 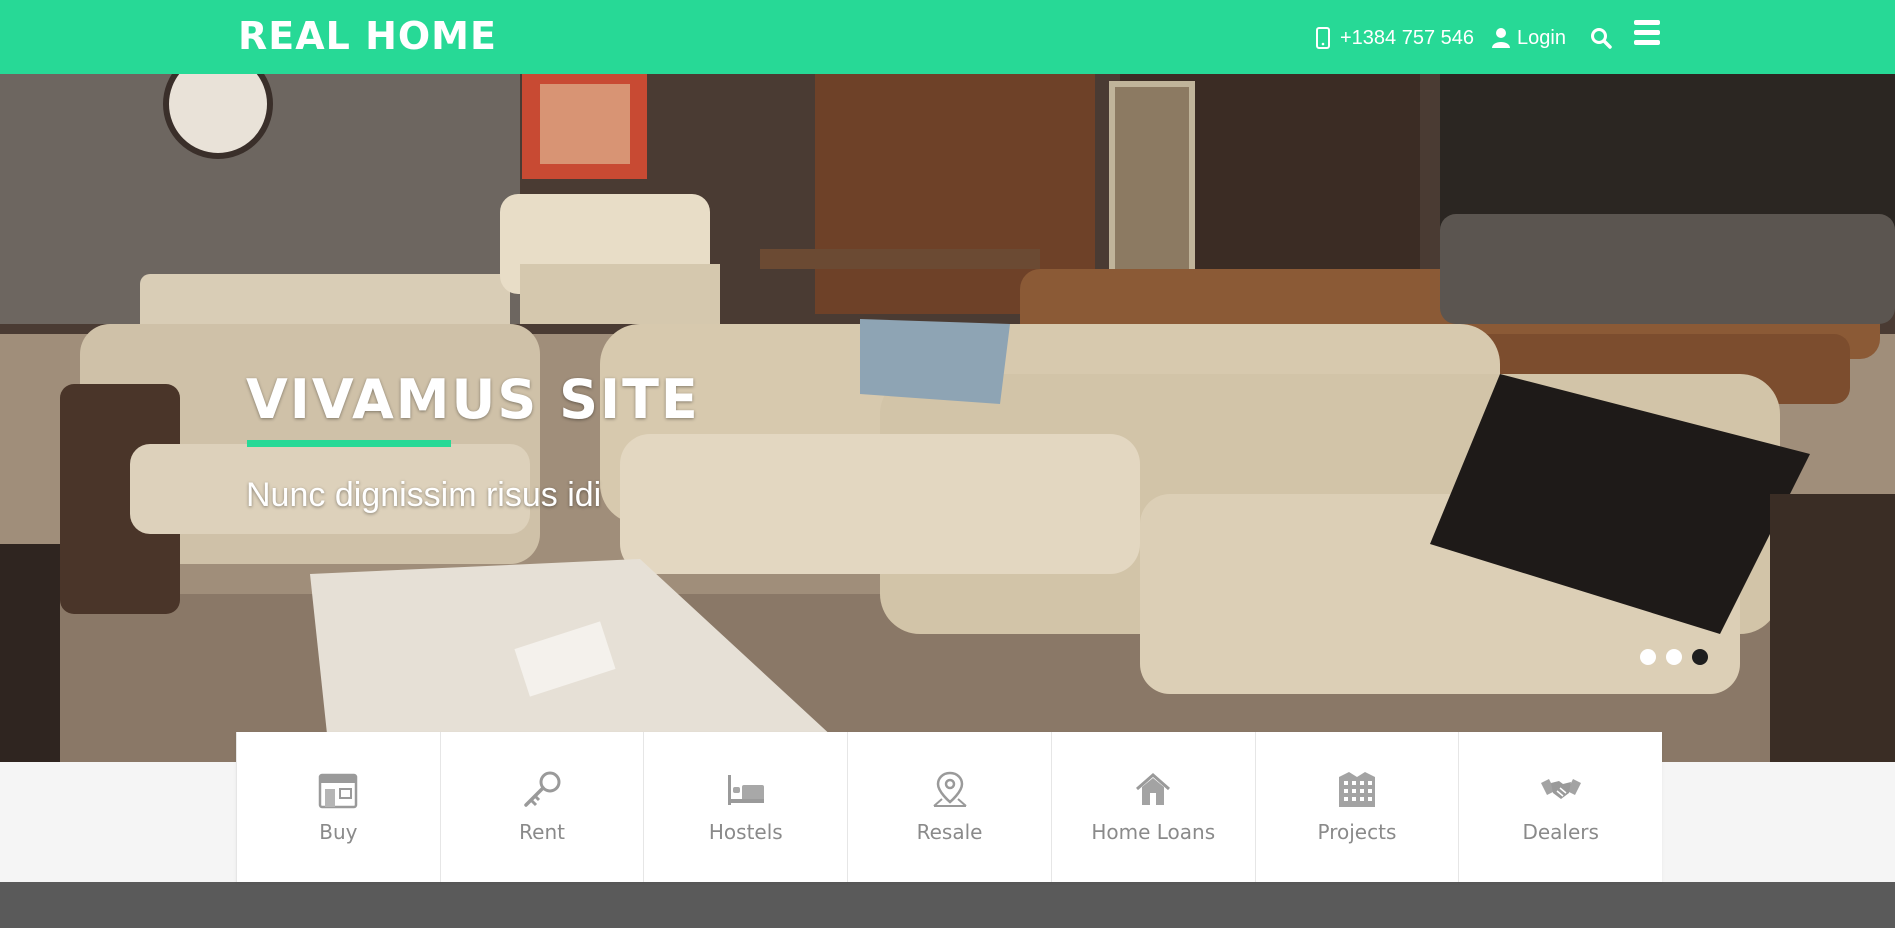 I want to click on next-section-band, so click(x=947, y=905).